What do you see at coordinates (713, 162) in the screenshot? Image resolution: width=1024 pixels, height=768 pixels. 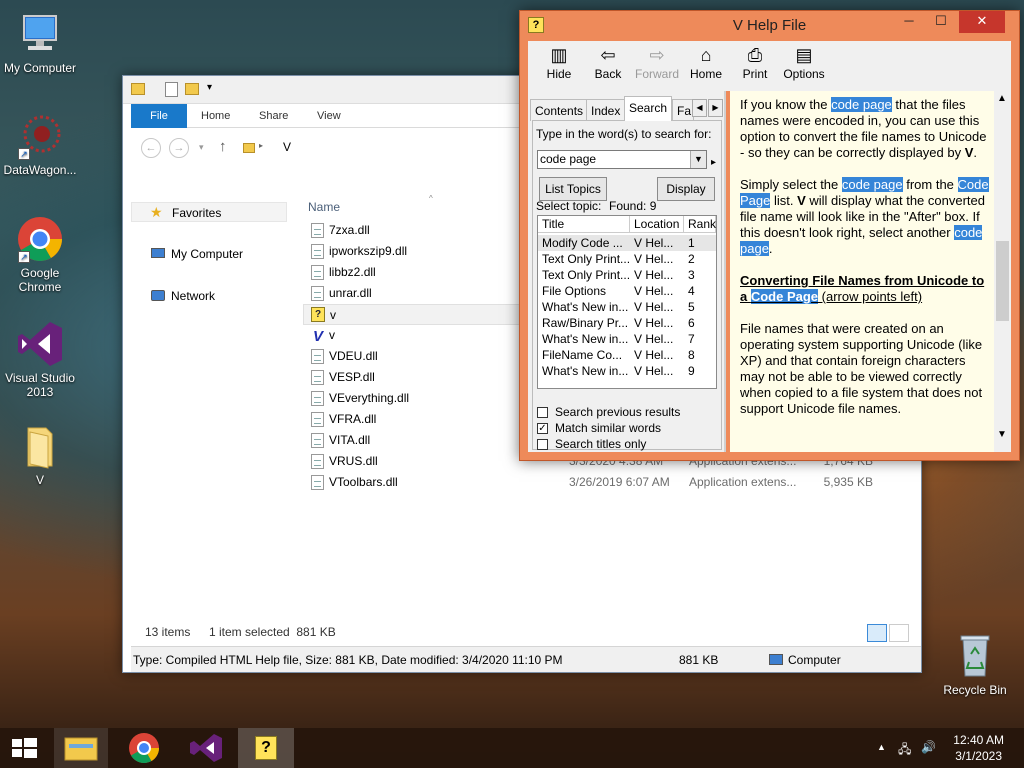 I see `search-arrow-icon: ▸` at bounding box center [713, 162].